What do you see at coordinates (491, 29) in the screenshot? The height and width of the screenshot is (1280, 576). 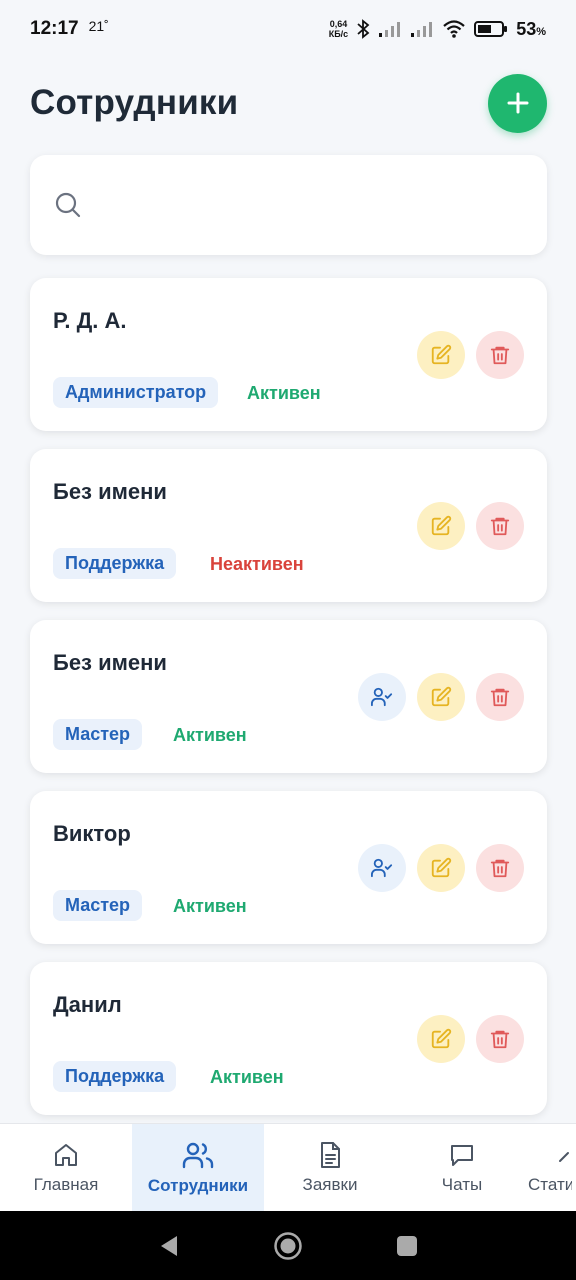 I see `battery-icon` at bounding box center [491, 29].